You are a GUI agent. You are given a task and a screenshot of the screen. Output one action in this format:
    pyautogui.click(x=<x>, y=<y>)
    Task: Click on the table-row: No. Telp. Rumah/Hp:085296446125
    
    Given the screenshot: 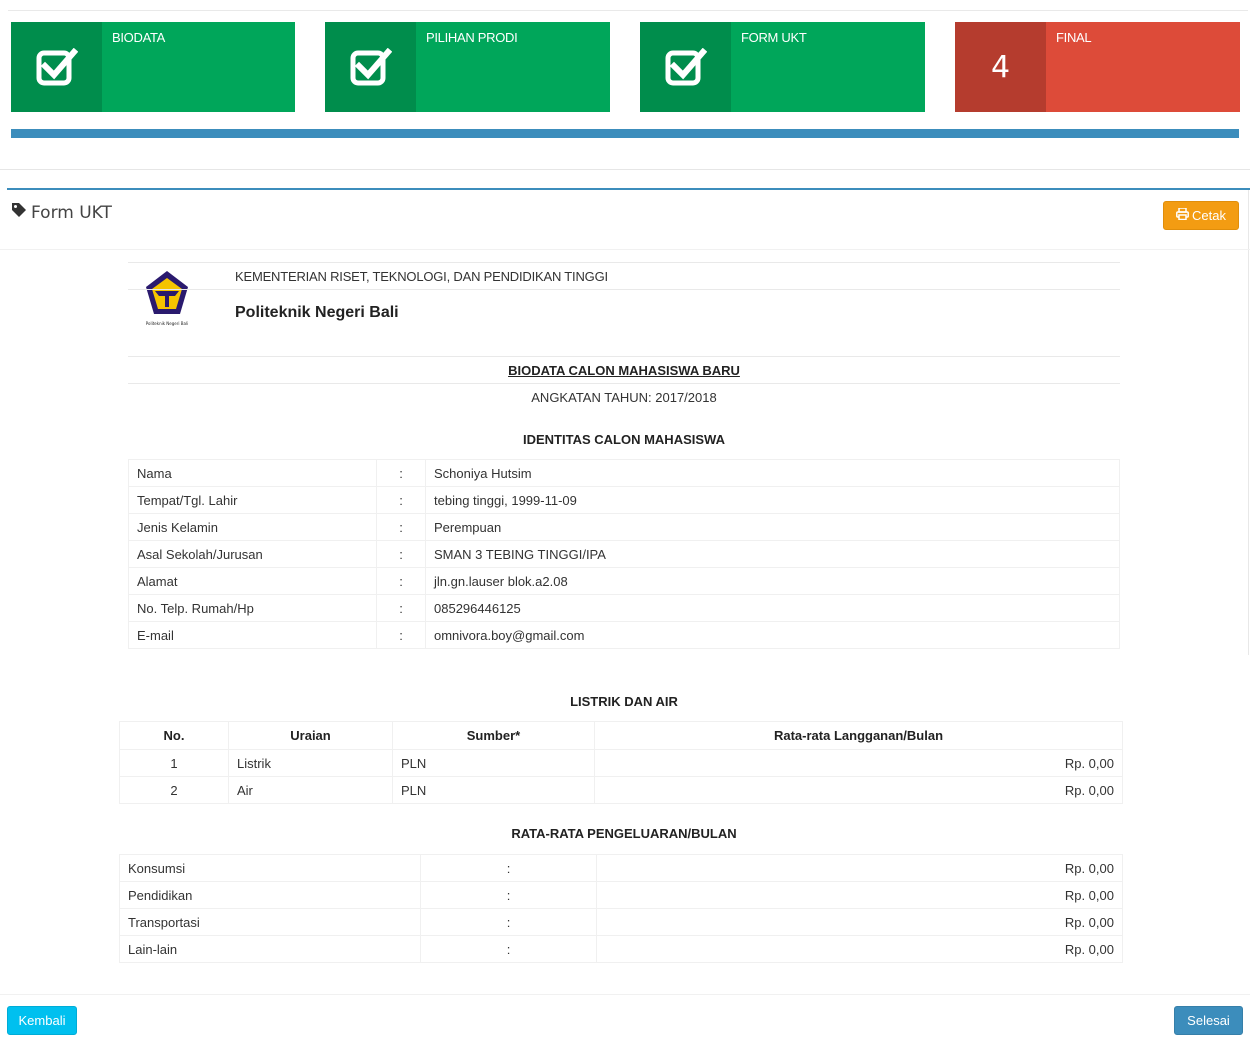 What is the action you would take?
    pyautogui.click(x=624, y=608)
    